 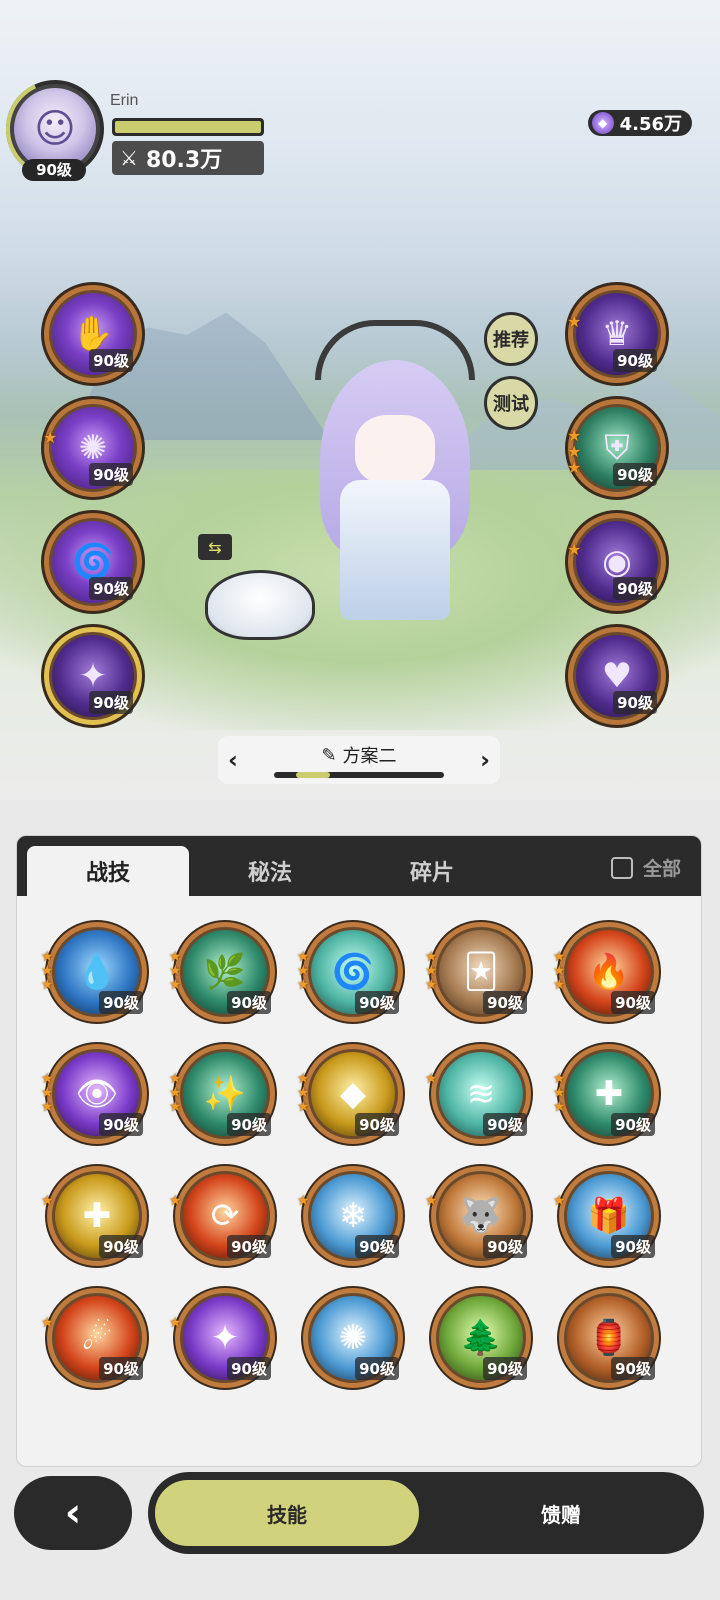 I want to click on skill-card: 💧 ★ ★ ★ 90级, so click(x=94, y=972).